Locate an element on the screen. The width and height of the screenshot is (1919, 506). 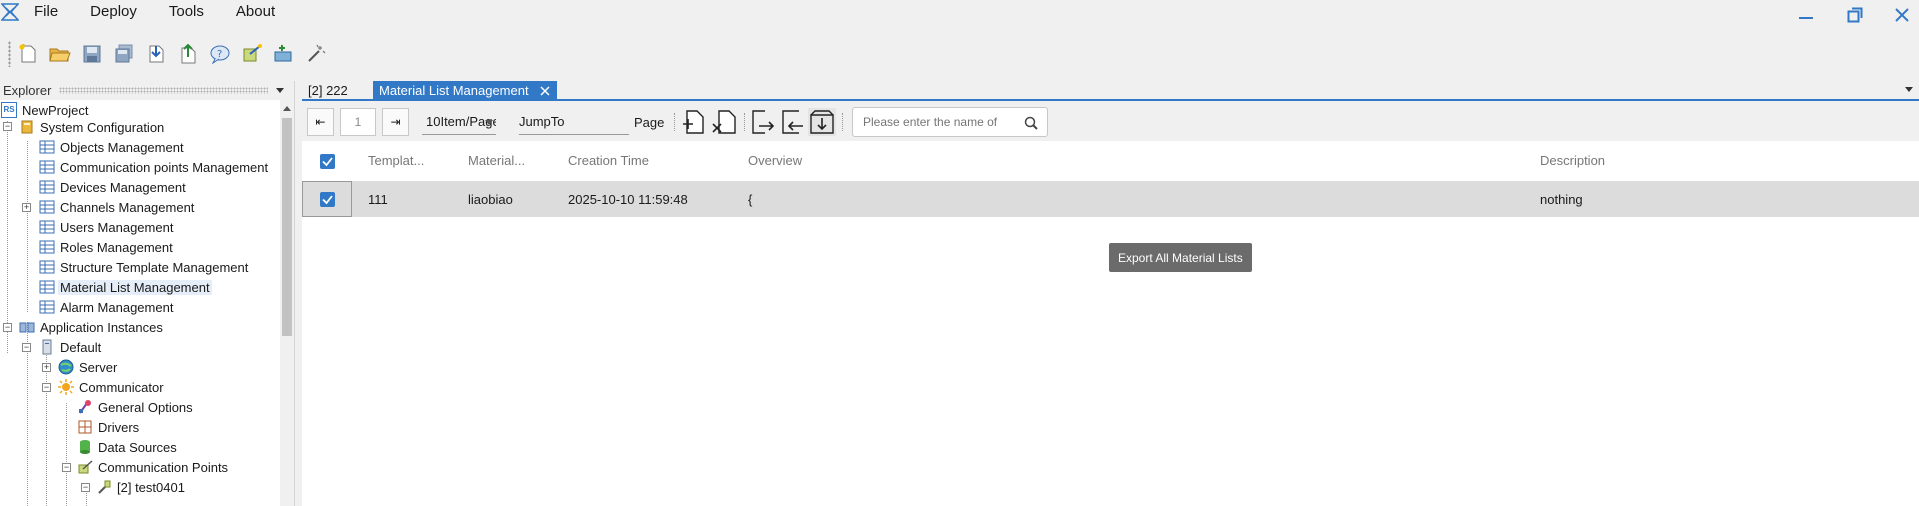
tree-item-structure-template-management: Structure Template Management is located at coordinates (144, 267).